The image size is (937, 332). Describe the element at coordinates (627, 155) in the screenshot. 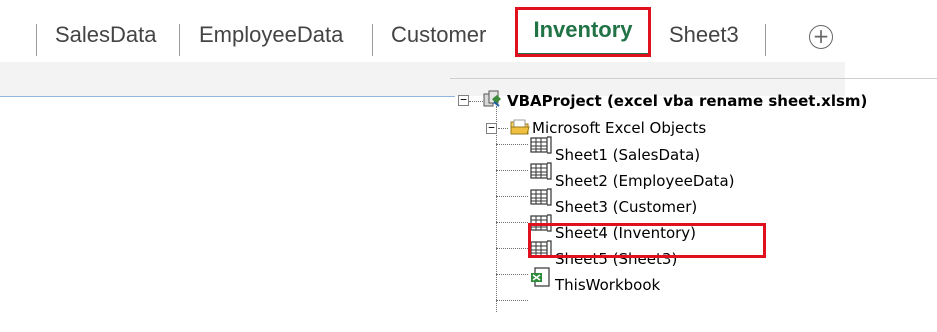

I see `tree-item-sheet1: Sheet1 (SalesData)` at that location.